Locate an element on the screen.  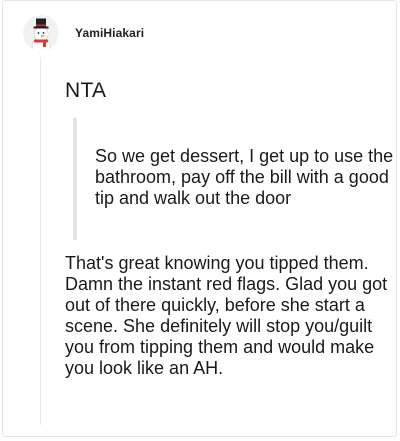
snowman-avatar-icon is located at coordinates (41, 33).